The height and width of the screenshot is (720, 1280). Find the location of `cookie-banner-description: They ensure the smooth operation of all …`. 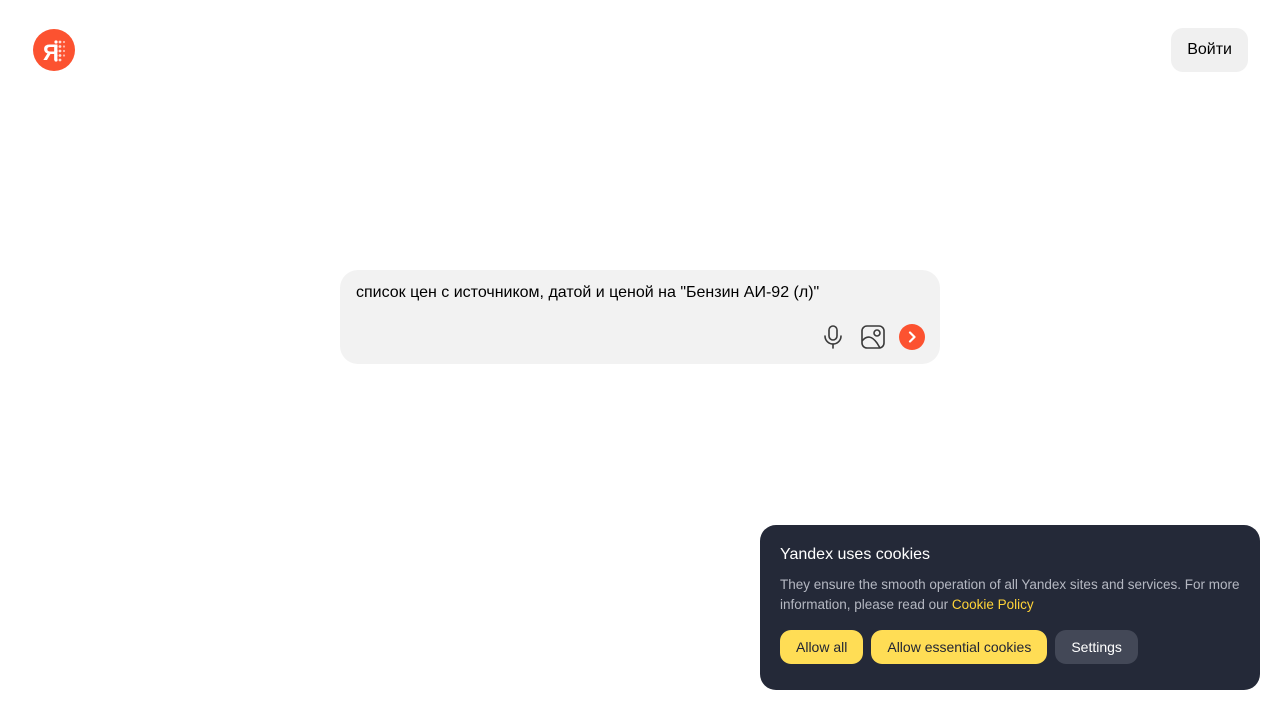

cookie-banner-description: They ensure the smooth operation of all … is located at coordinates (1010, 595).